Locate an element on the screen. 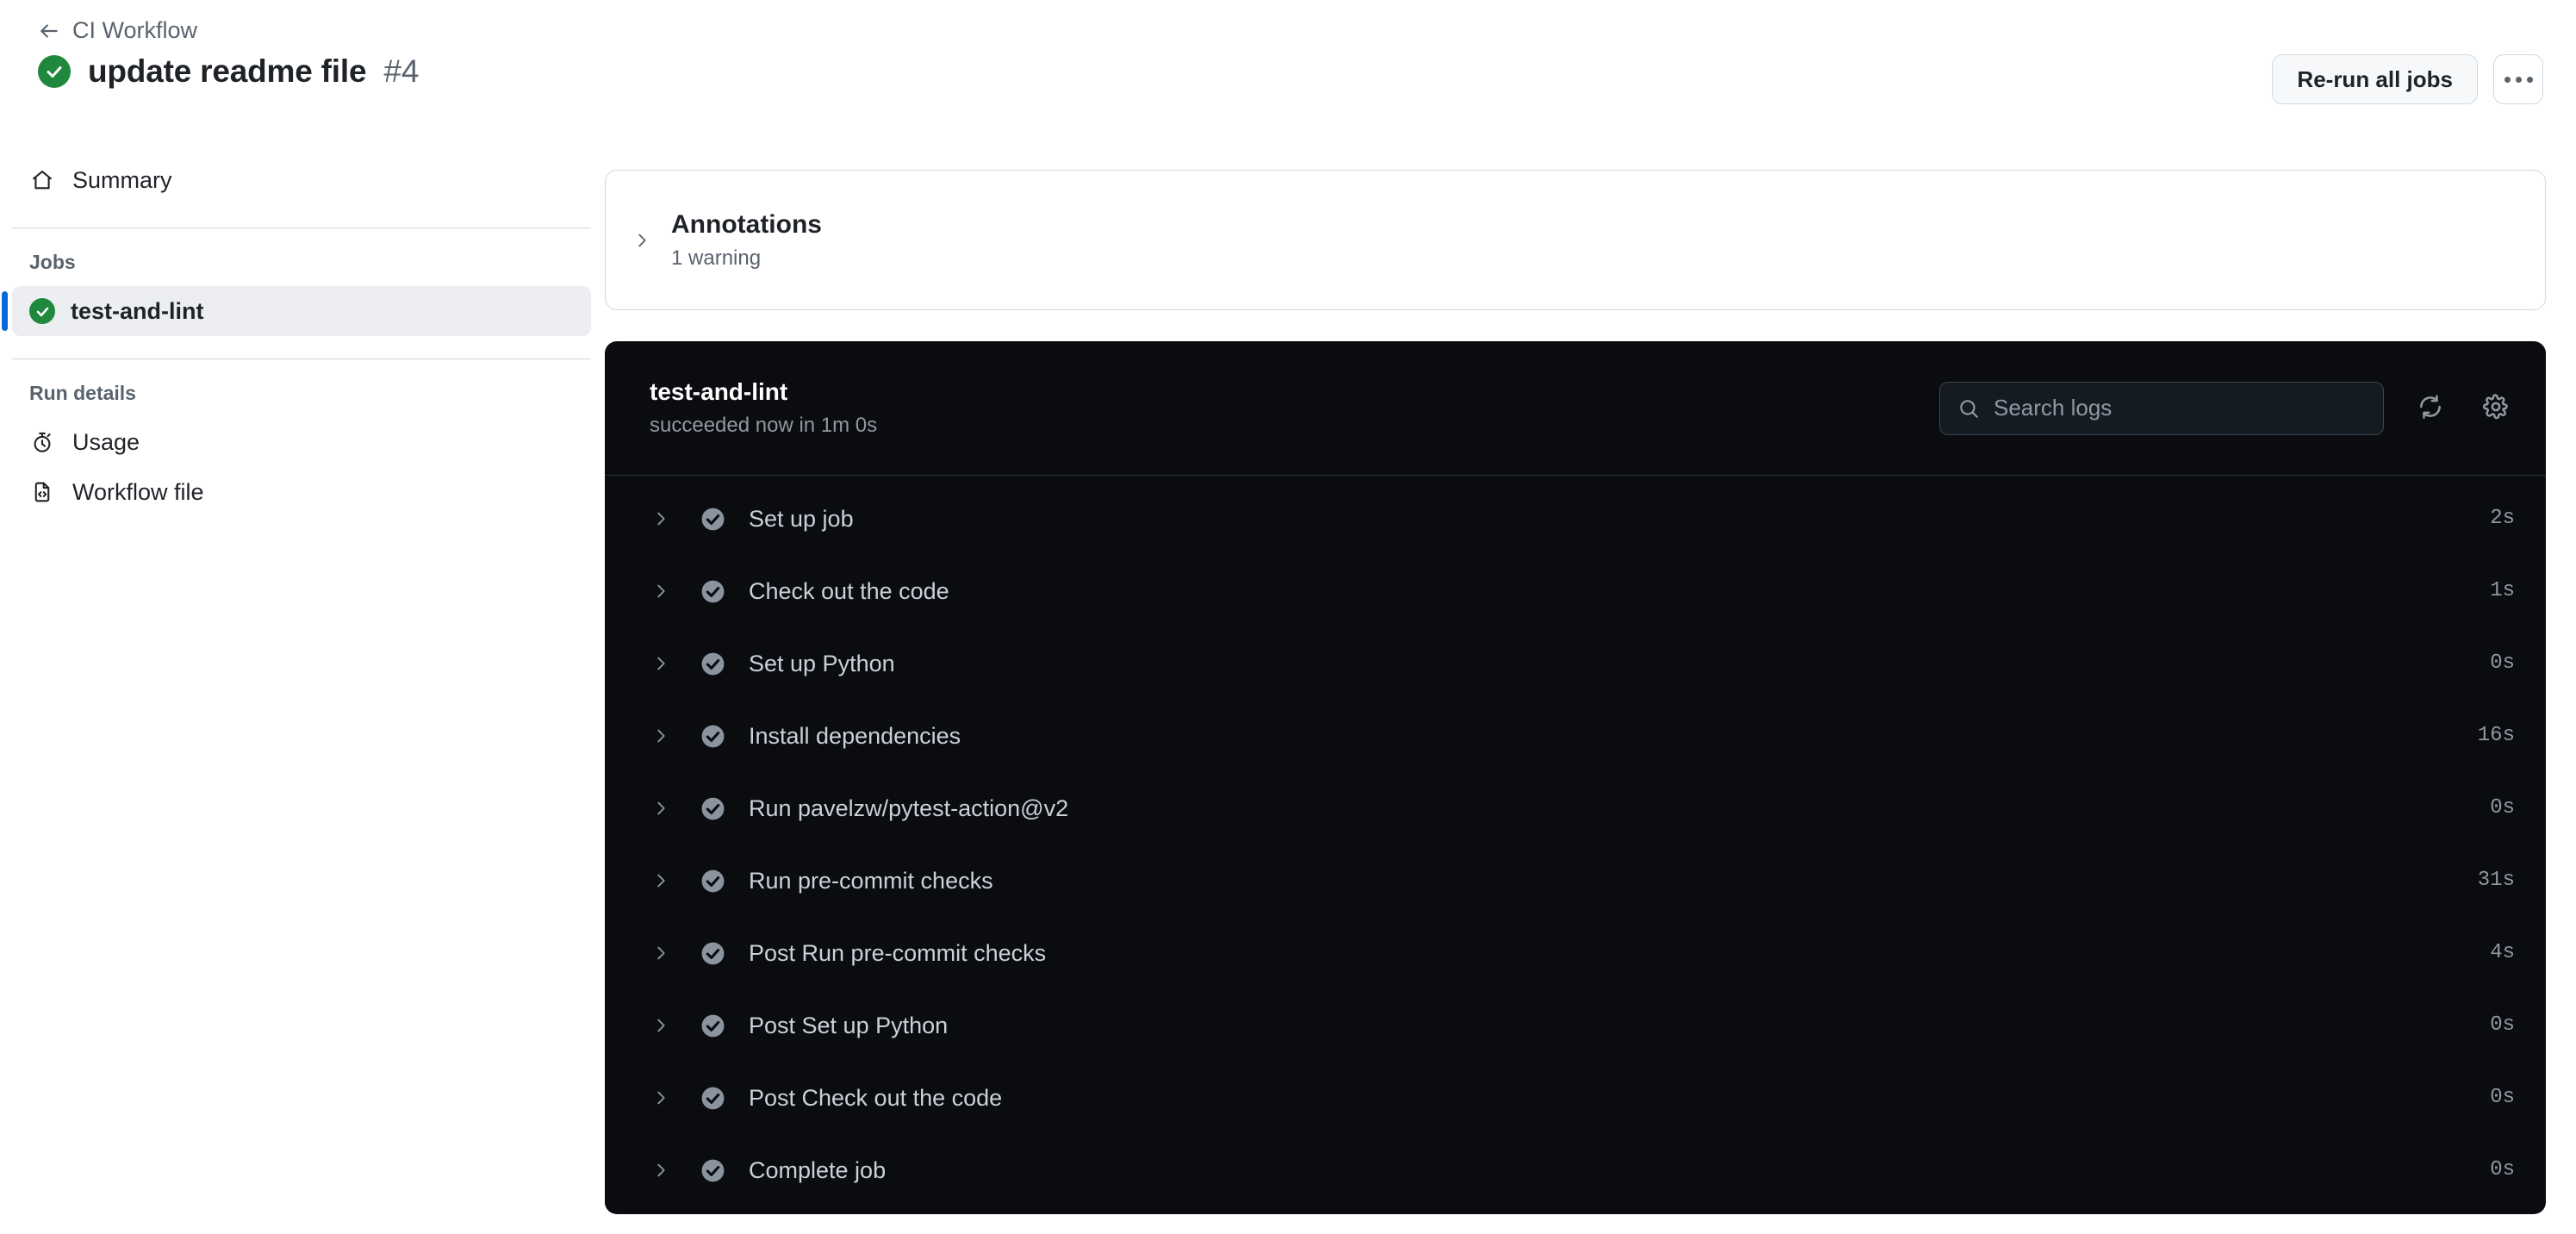 This screenshot has height=1234, width=2576. job-step-row: Set up job 2s is located at coordinates (1576, 519).